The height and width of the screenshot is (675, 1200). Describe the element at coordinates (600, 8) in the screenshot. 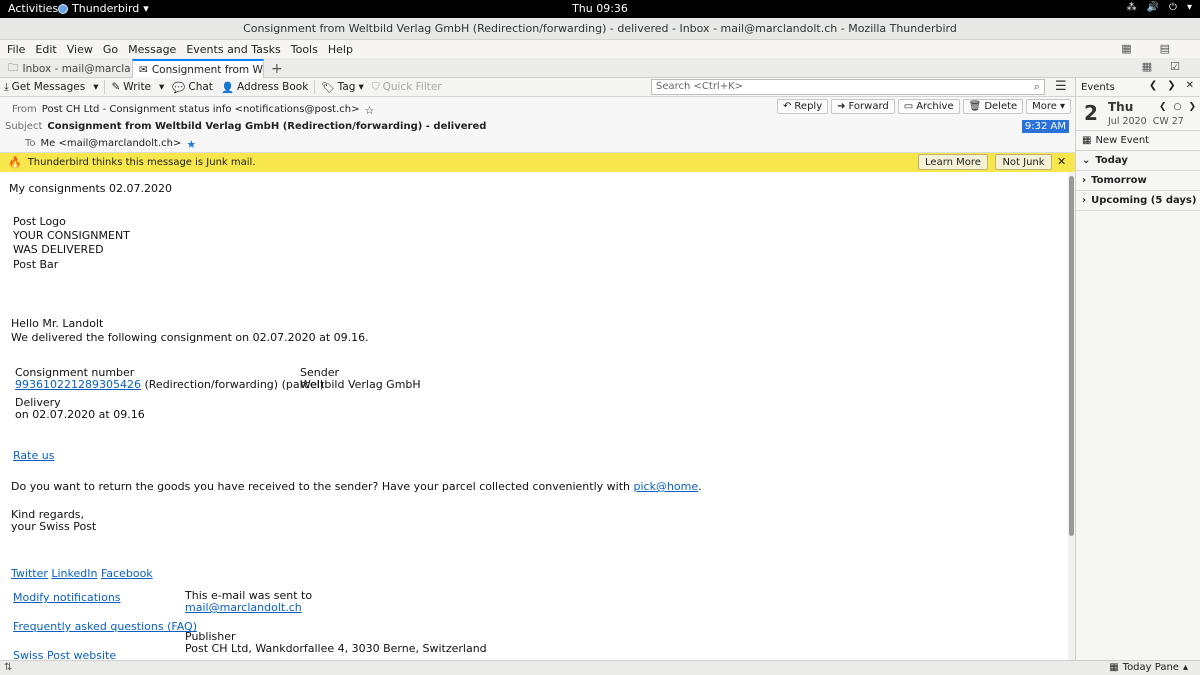

I see `clock: Thu 09:36` at that location.